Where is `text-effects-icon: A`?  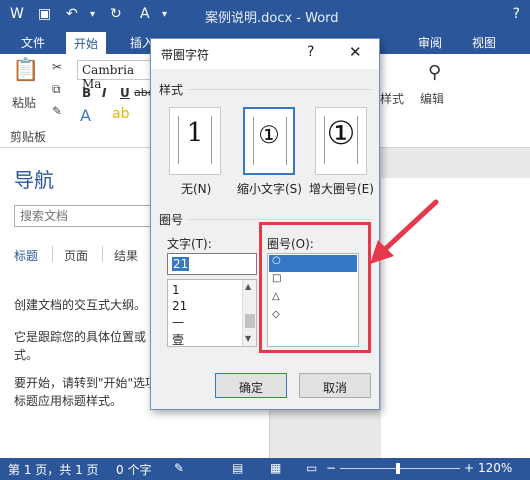
text-effects-icon: A is located at coordinates (85, 115).